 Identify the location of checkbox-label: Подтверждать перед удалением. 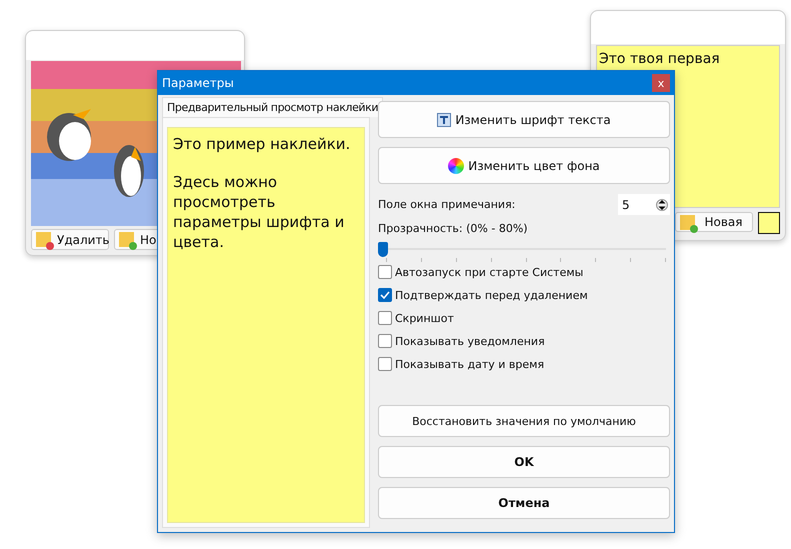
(491, 295).